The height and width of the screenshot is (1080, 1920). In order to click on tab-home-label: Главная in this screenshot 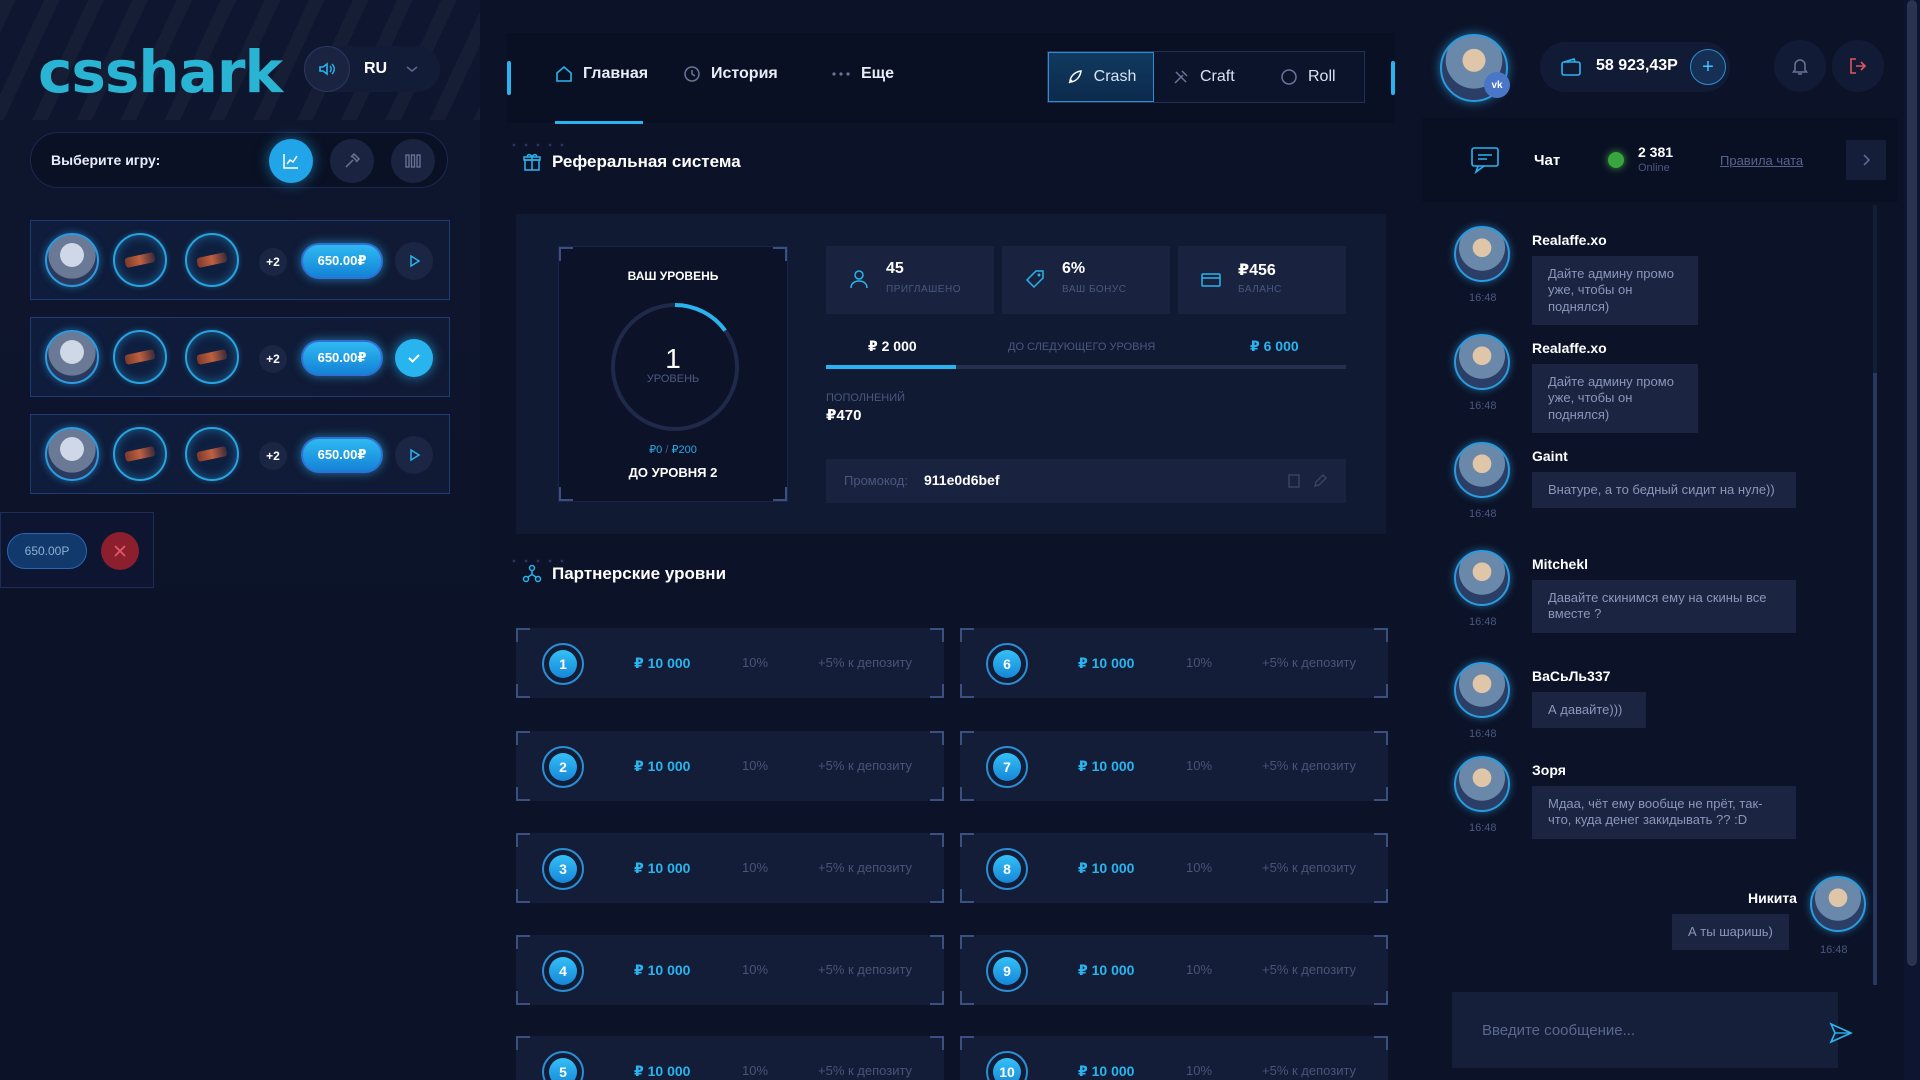, I will do `click(616, 73)`.